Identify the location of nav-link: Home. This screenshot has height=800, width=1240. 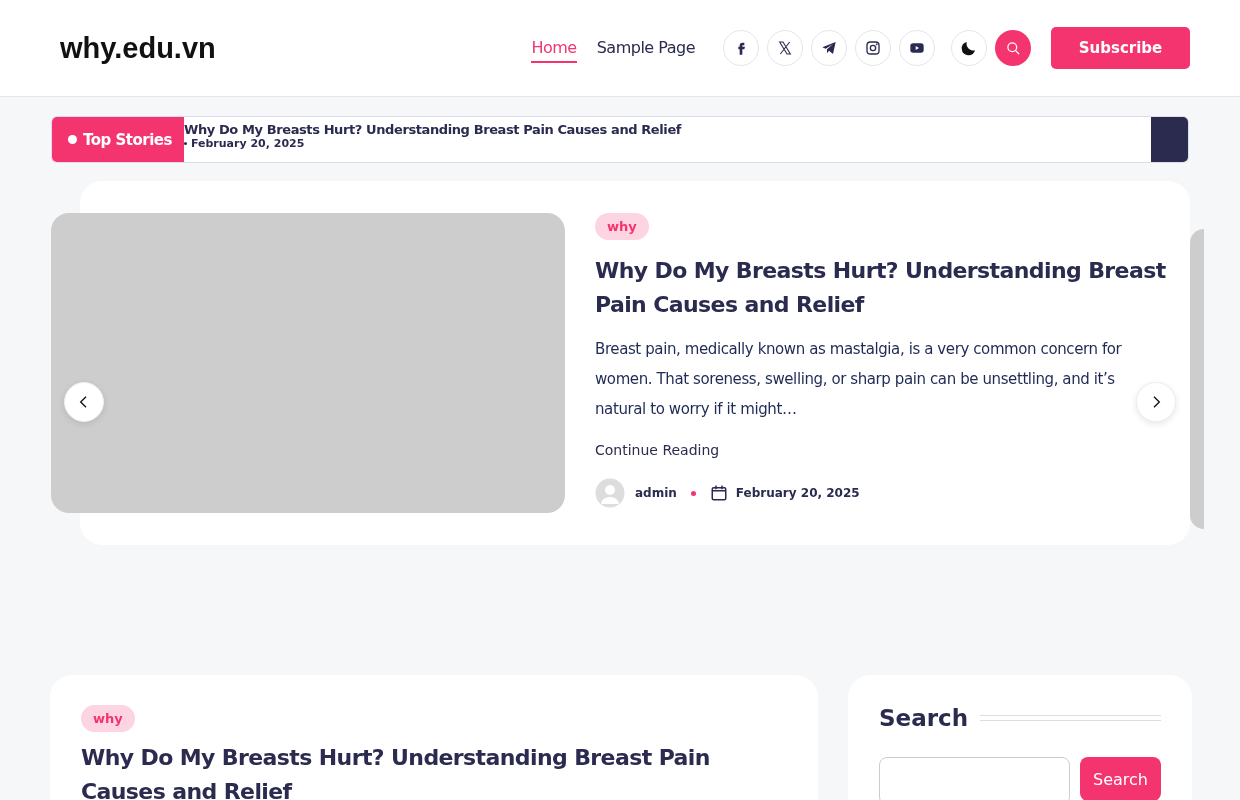
(554, 48).